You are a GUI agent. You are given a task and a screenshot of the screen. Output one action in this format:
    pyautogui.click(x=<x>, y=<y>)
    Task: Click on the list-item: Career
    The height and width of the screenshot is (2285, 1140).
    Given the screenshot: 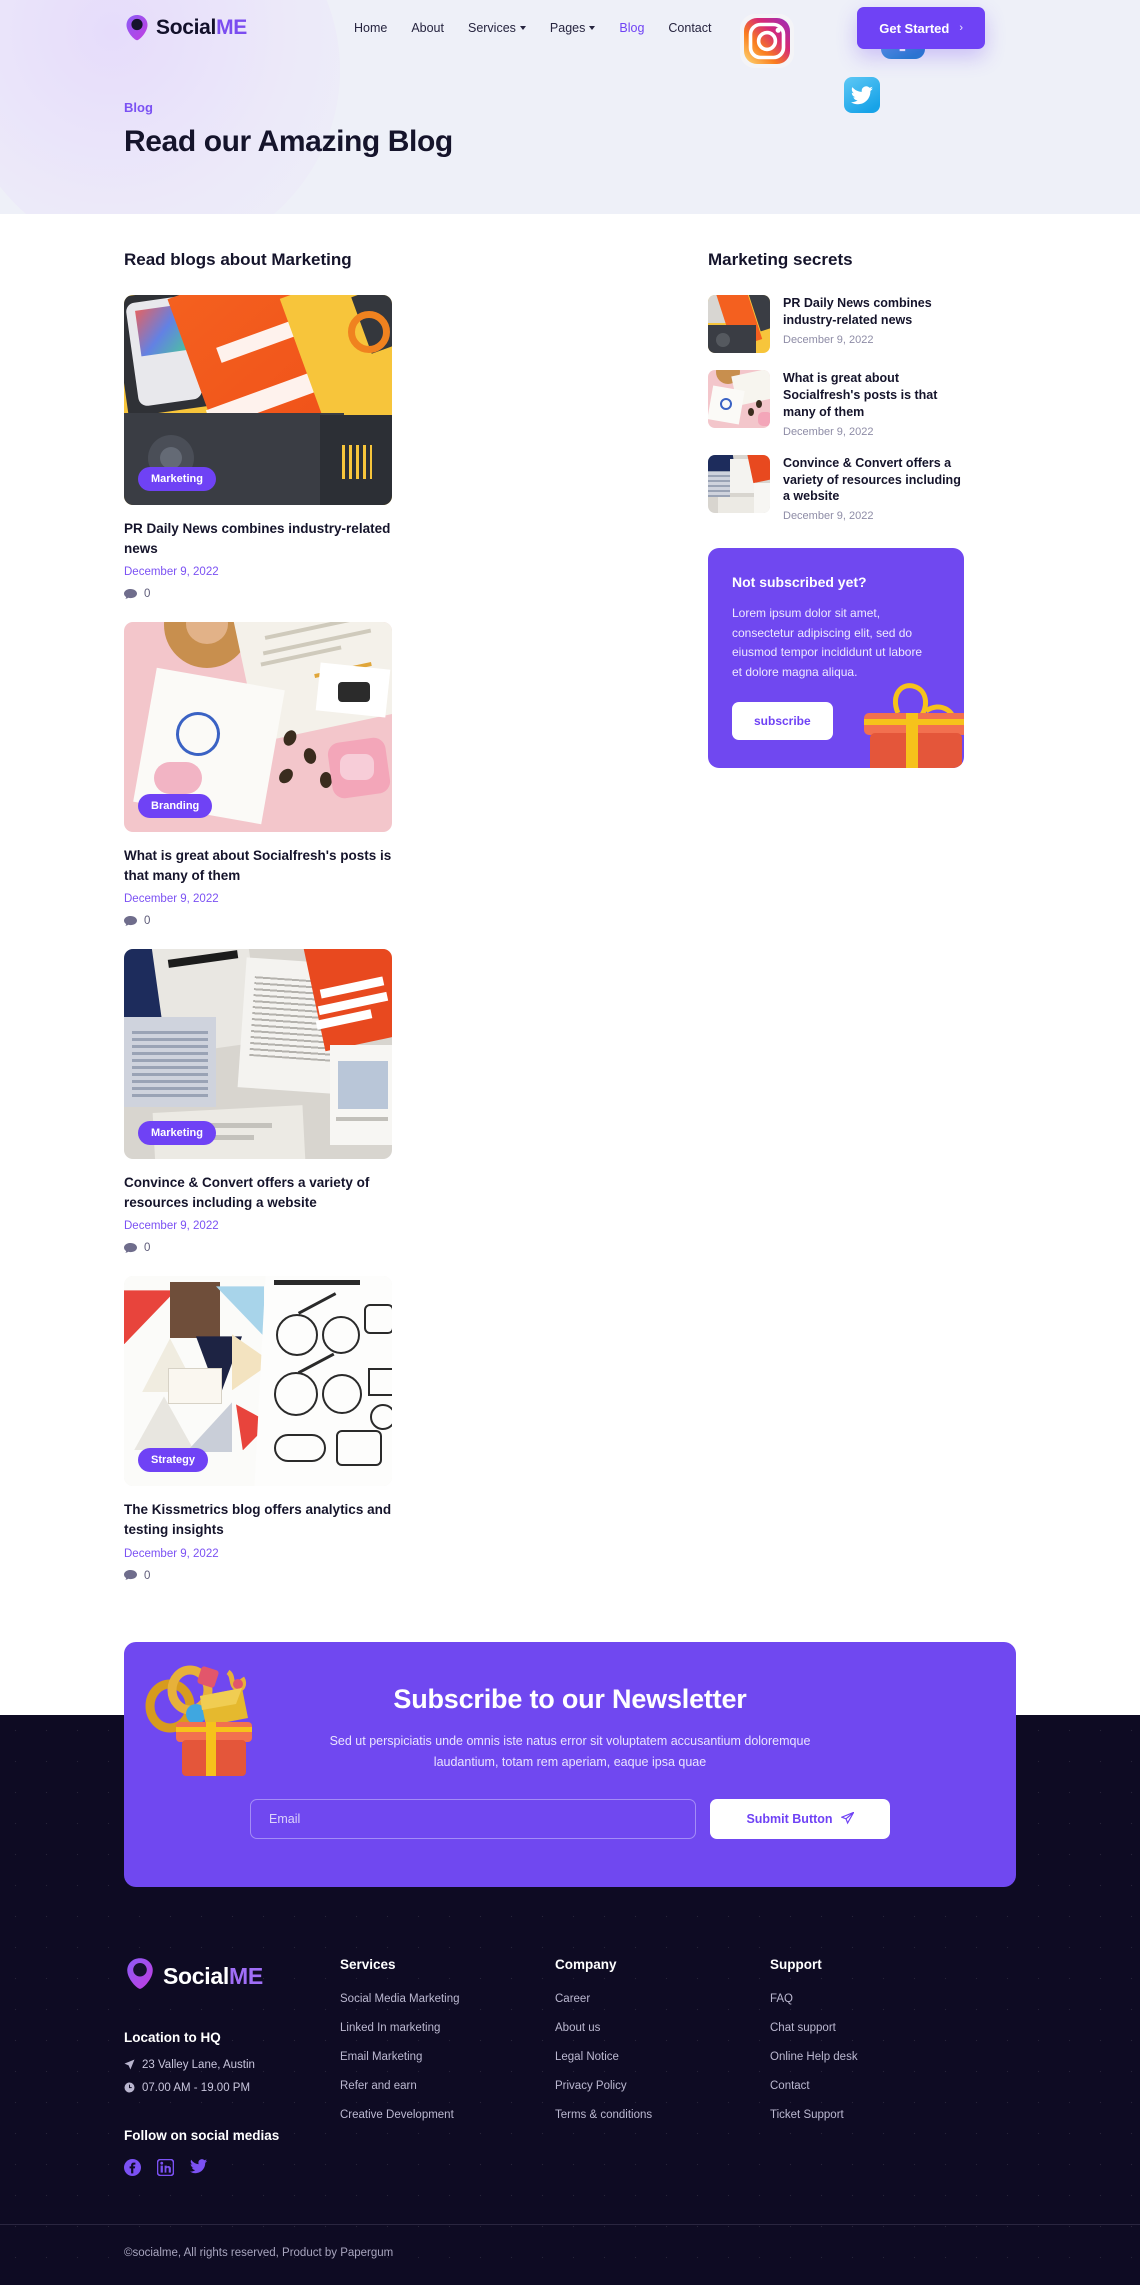 What is the action you would take?
    pyautogui.click(x=662, y=1998)
    